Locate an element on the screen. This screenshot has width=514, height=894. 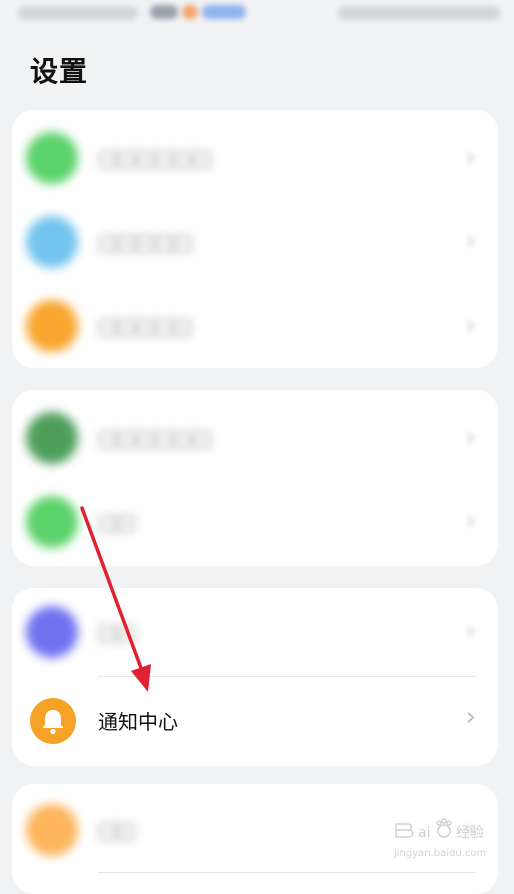
baidu-watermark: ai 经验 jingyan.baidu.com is located at coordinates (439, 838).